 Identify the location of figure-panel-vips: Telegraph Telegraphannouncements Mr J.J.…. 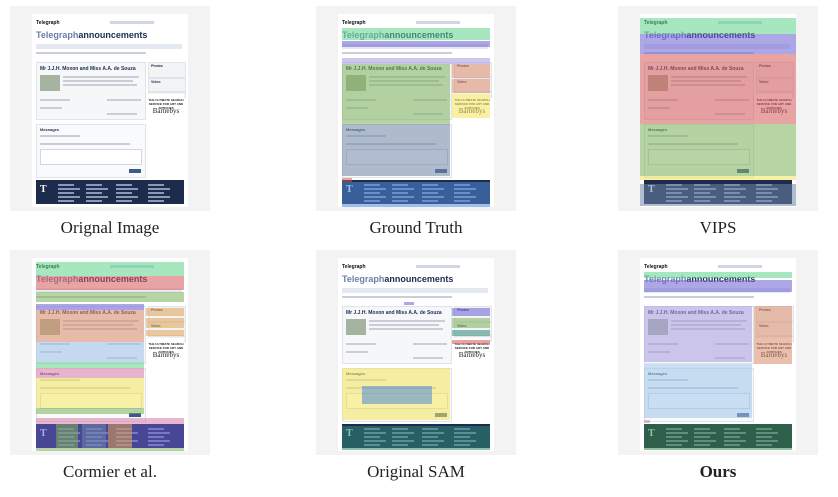
(718, 108).